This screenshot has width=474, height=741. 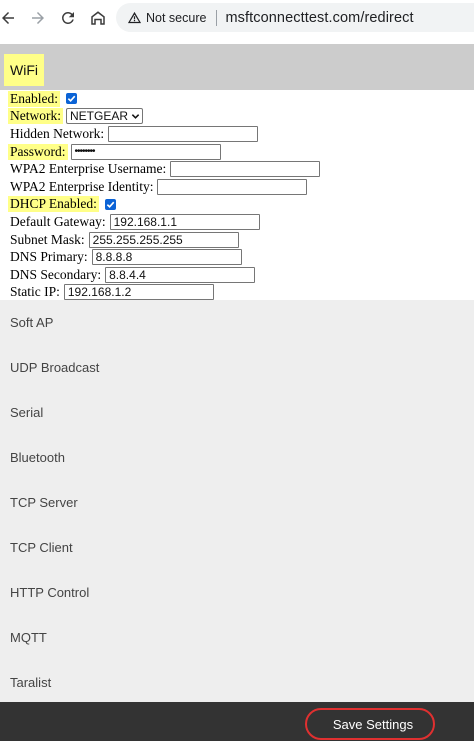 I want to click on password-input: ••••••••, so click(x=145, y=151).